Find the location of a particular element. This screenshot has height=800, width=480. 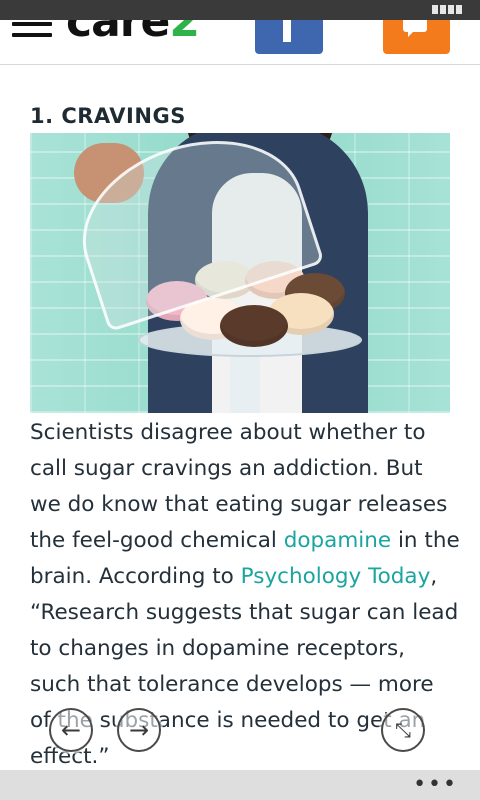

back-glyph: ← is located at coordinates (71, 730).